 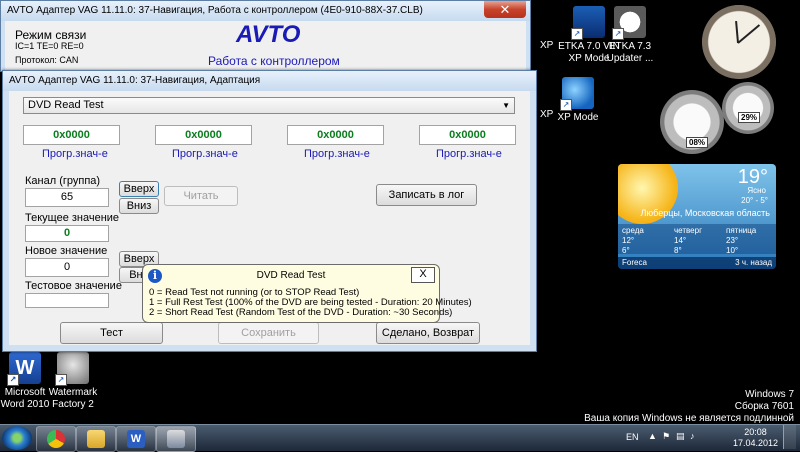 I want to click on channel-input: 65, so click(x=67, y=197).